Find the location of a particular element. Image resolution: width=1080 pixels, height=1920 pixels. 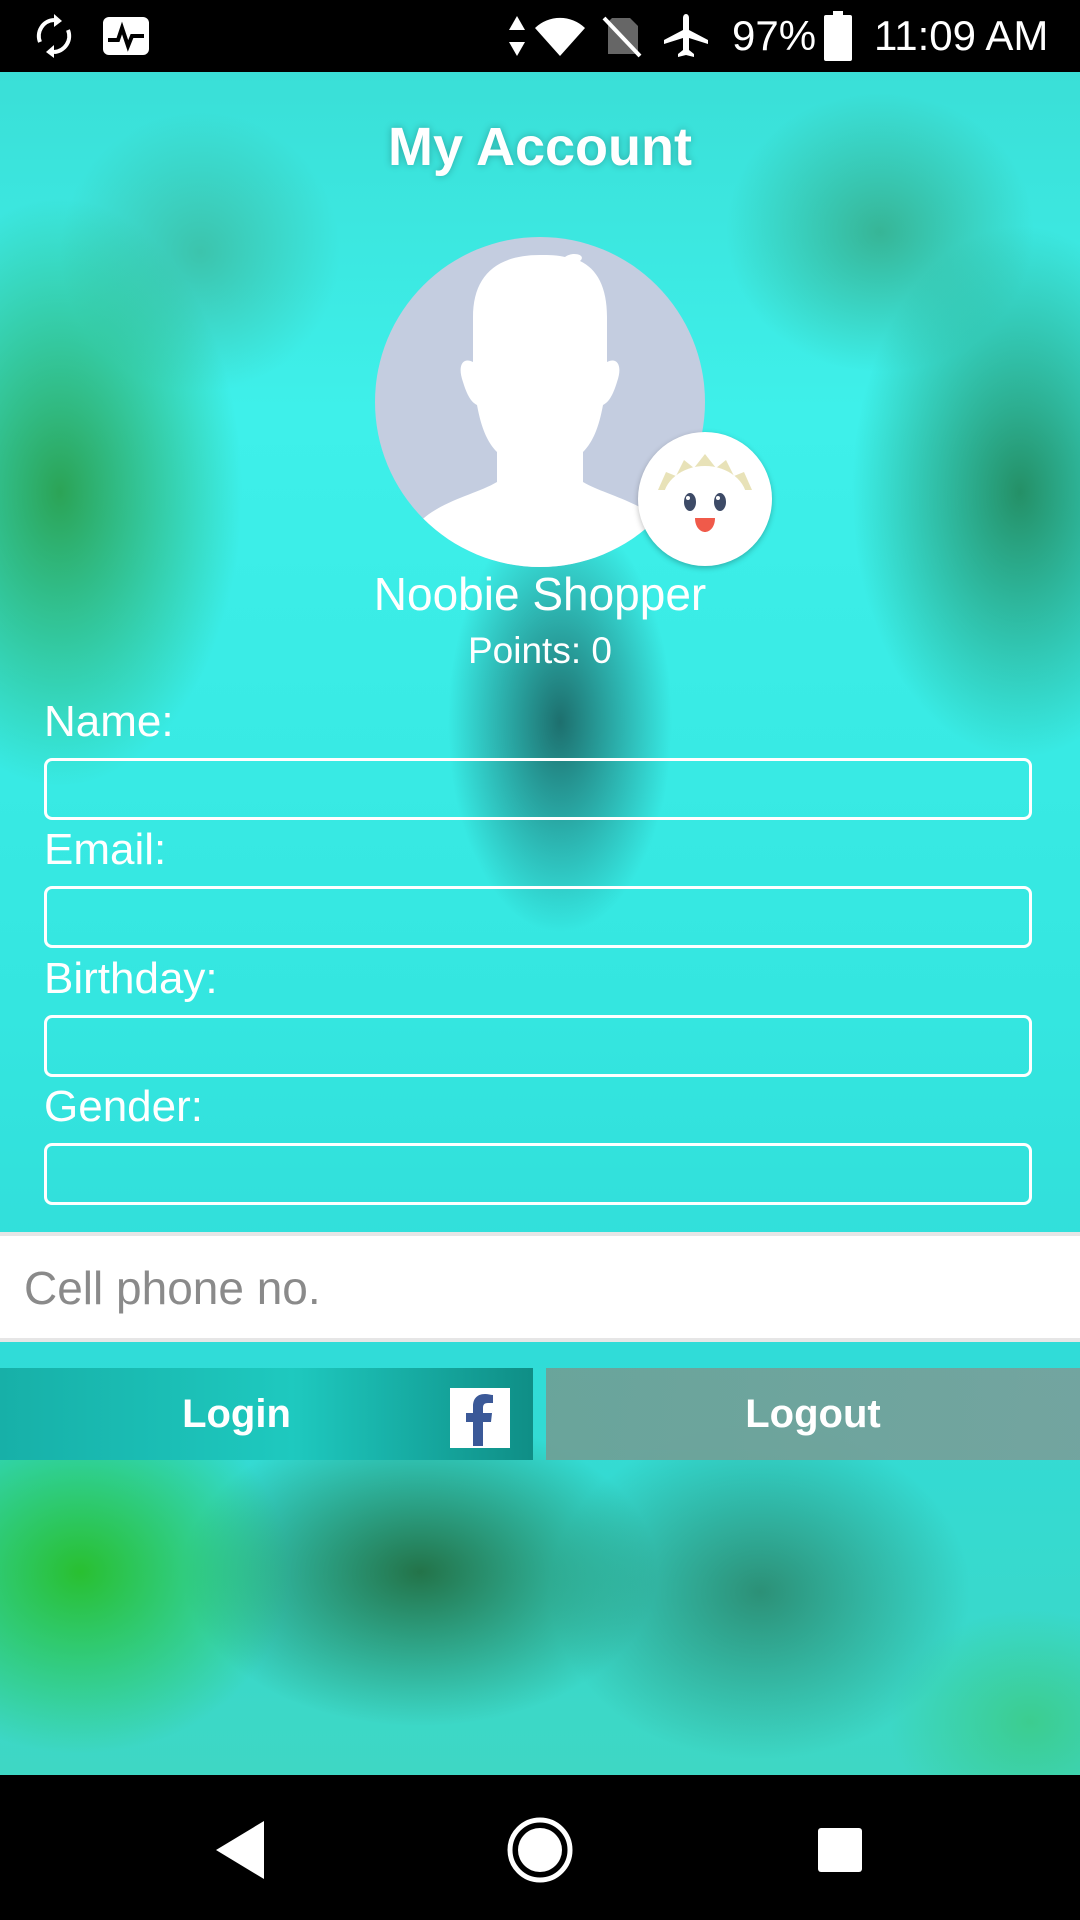

points-label: Points: is located at coordinates (525, 650).